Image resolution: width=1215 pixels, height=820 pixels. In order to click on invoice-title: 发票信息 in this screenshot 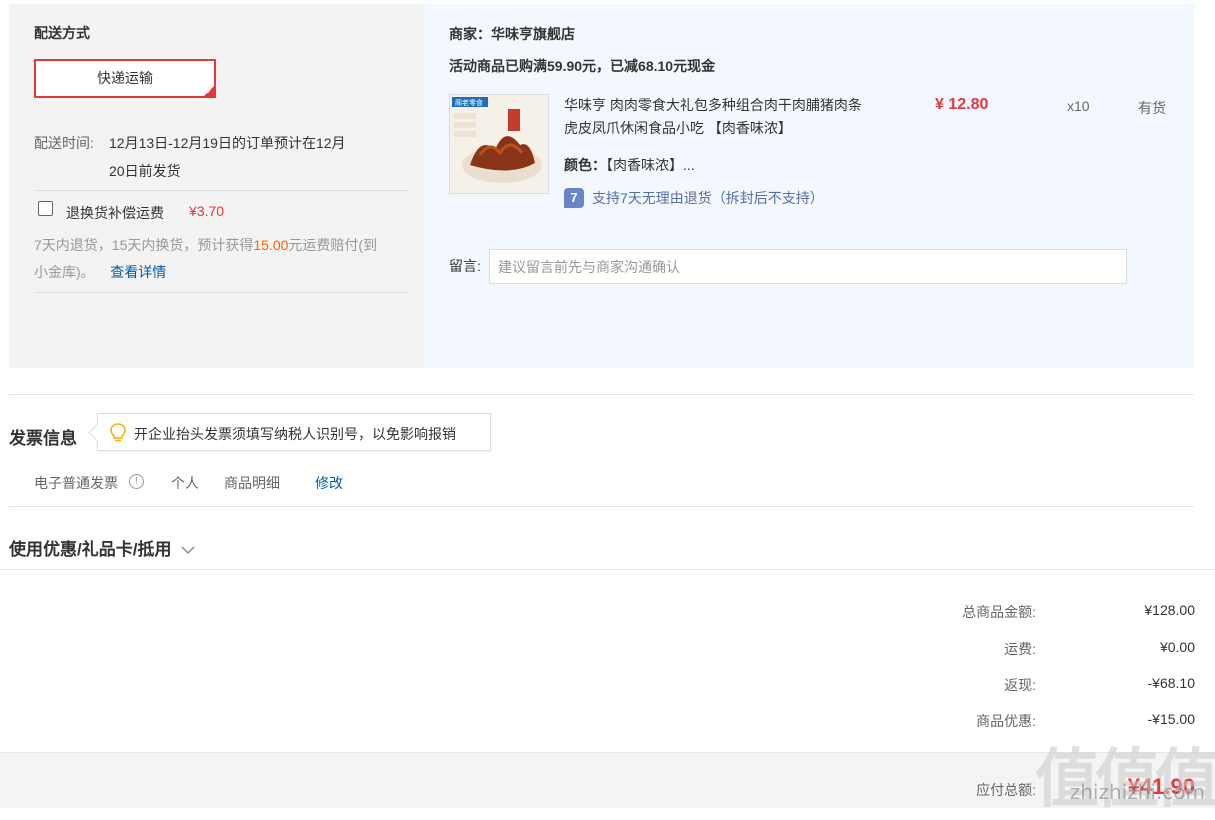, I will do `click(43, 438)`.